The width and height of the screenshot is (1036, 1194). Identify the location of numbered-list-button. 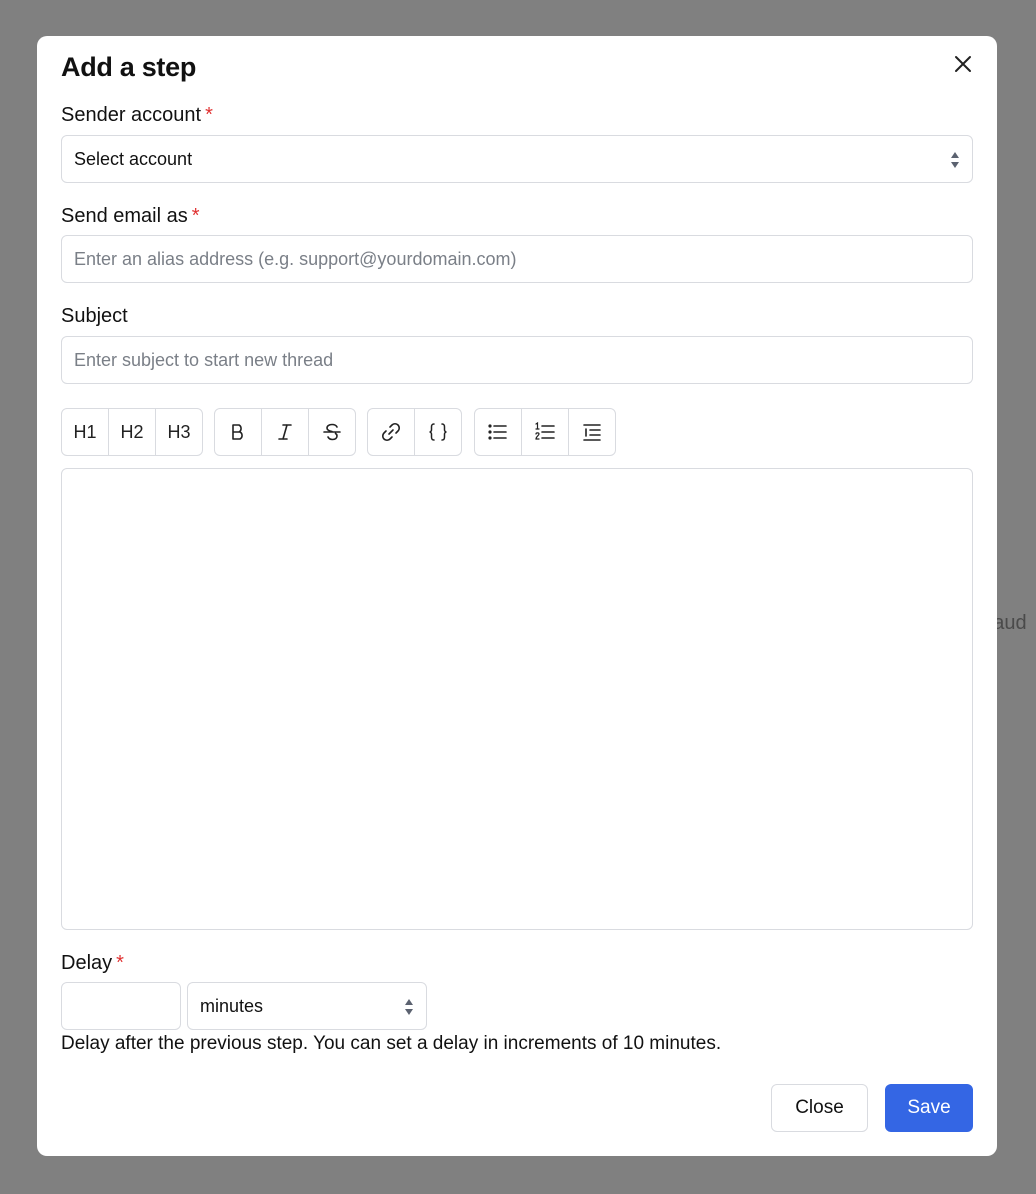
(545, 432).